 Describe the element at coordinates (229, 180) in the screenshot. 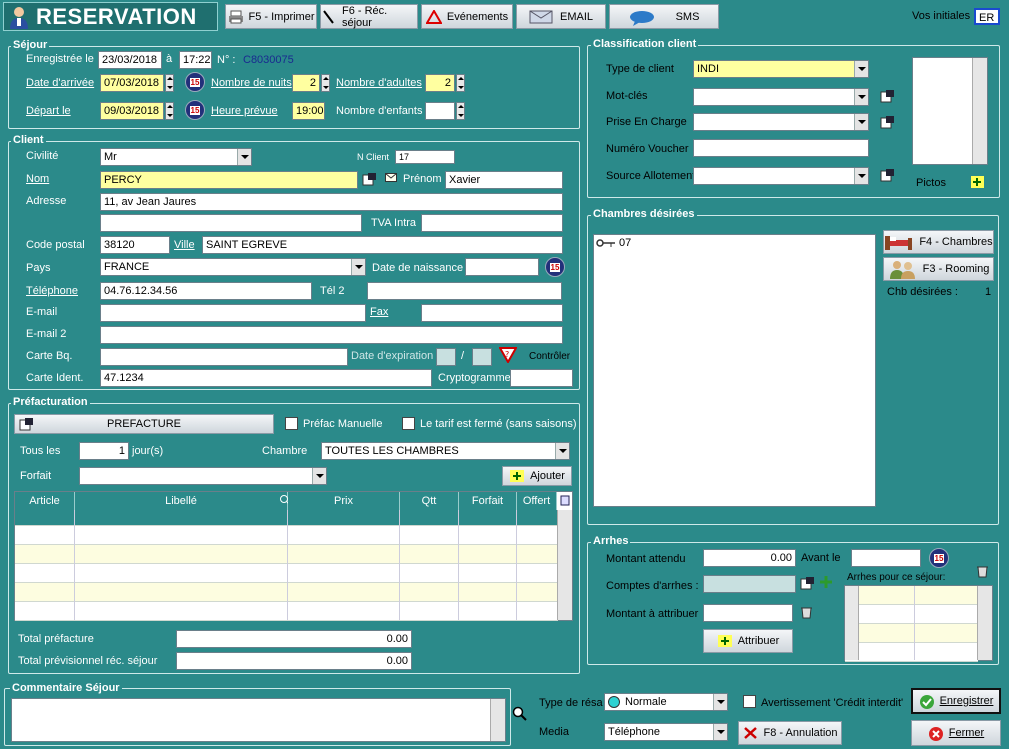

I see `name-input: PERCY` at that location.